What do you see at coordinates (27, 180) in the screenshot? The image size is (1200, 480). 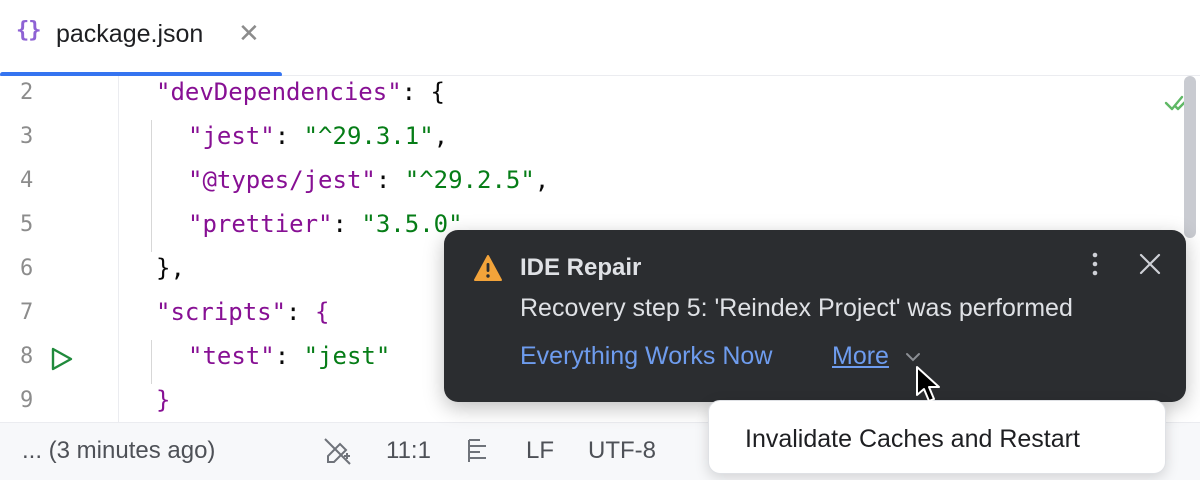 I see `line-number: 4` at bounding box center [27, 180].